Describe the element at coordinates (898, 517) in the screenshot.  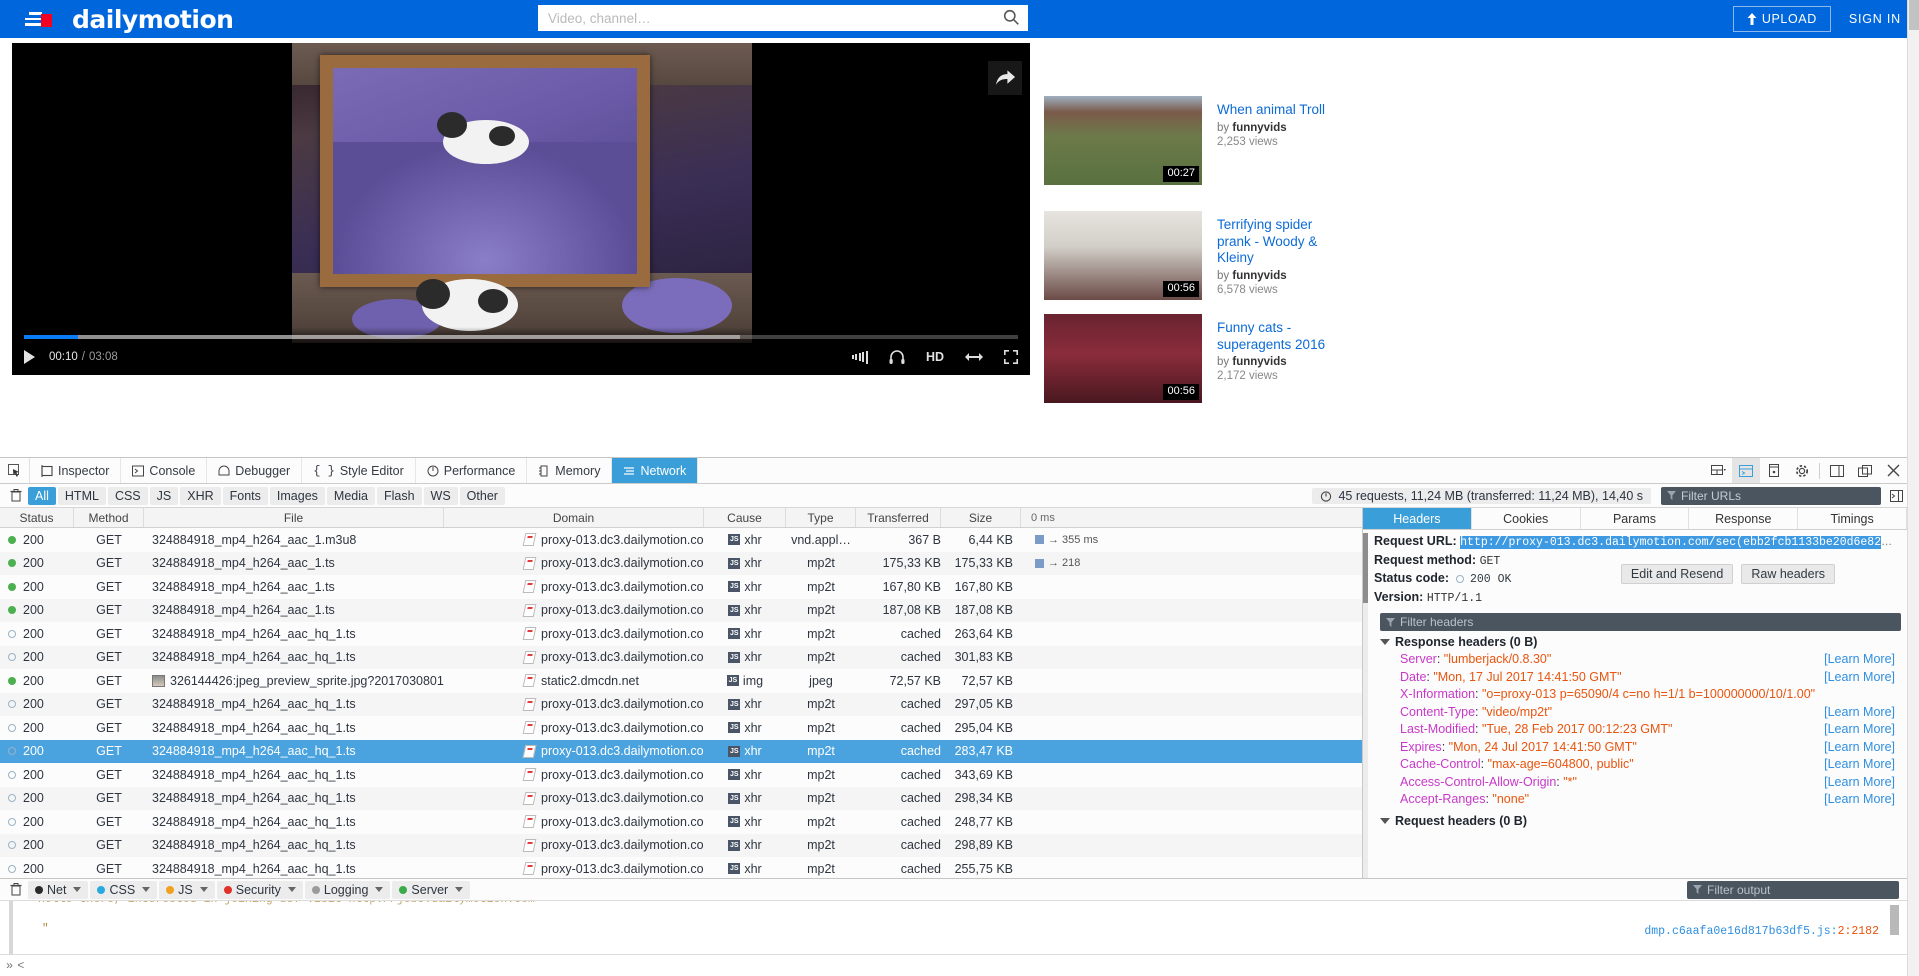
I see `col-transferred: Transferred` at that location.